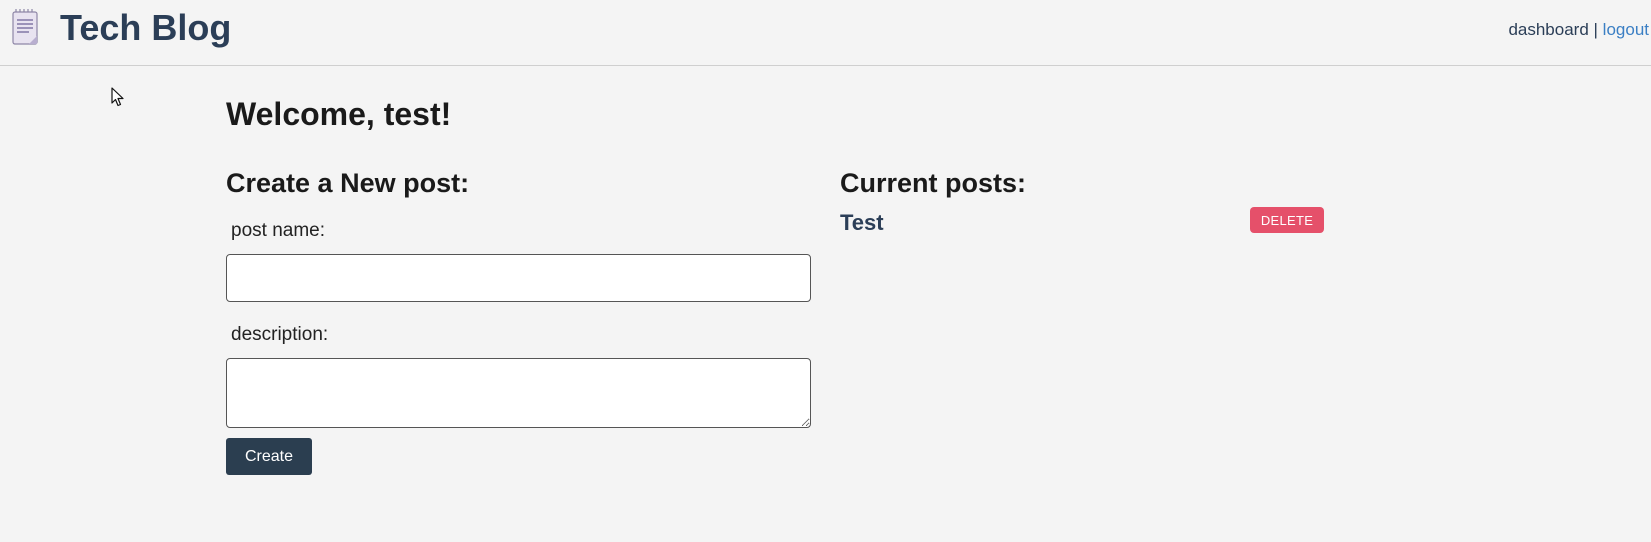 The width and height of the screenshot is (1651, 542). Describe the element at coordinates (339, 114) in the screenshot. I see `welcome-heading: Welcome, test!` at that location.